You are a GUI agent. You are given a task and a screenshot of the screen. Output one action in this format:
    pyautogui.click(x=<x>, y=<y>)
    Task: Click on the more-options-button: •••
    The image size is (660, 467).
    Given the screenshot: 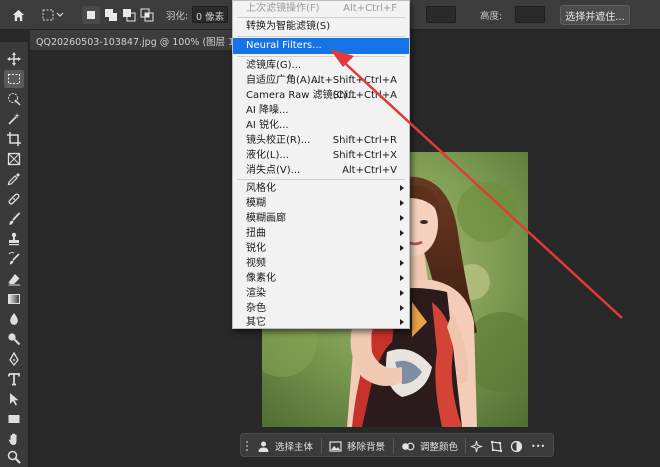 What is the action you would take?
    pyautogui.click(x=538, y=446)
    